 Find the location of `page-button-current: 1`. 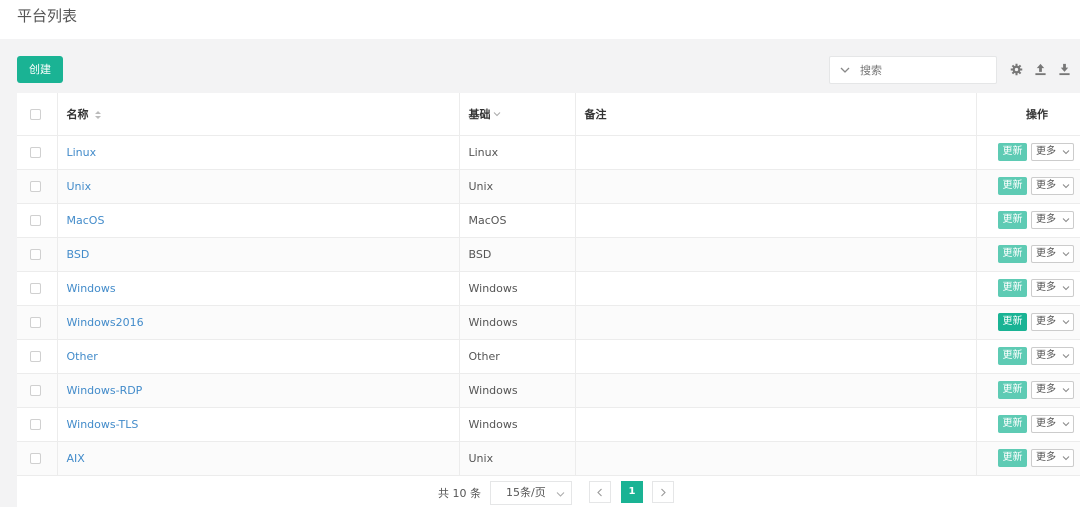

page-button-current: 1 is located at coordinates (632, 492).